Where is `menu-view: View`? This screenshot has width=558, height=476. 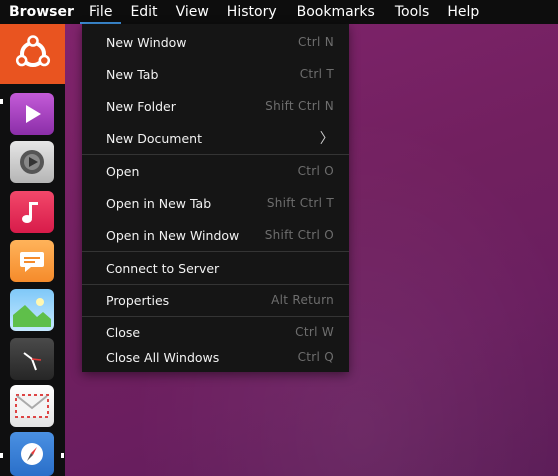 menu-view: View is located at coordinates (192, 12).